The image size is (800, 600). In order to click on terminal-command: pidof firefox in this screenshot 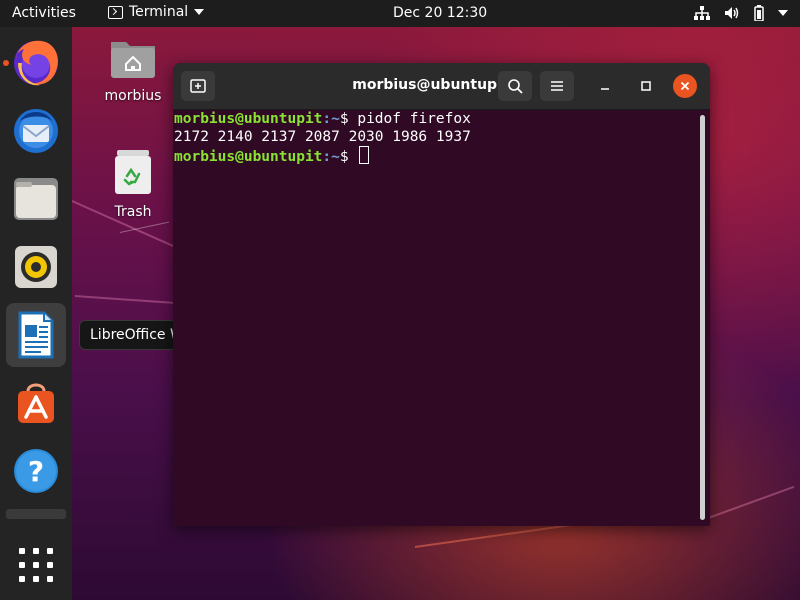, I will do `click(414, 119)`.